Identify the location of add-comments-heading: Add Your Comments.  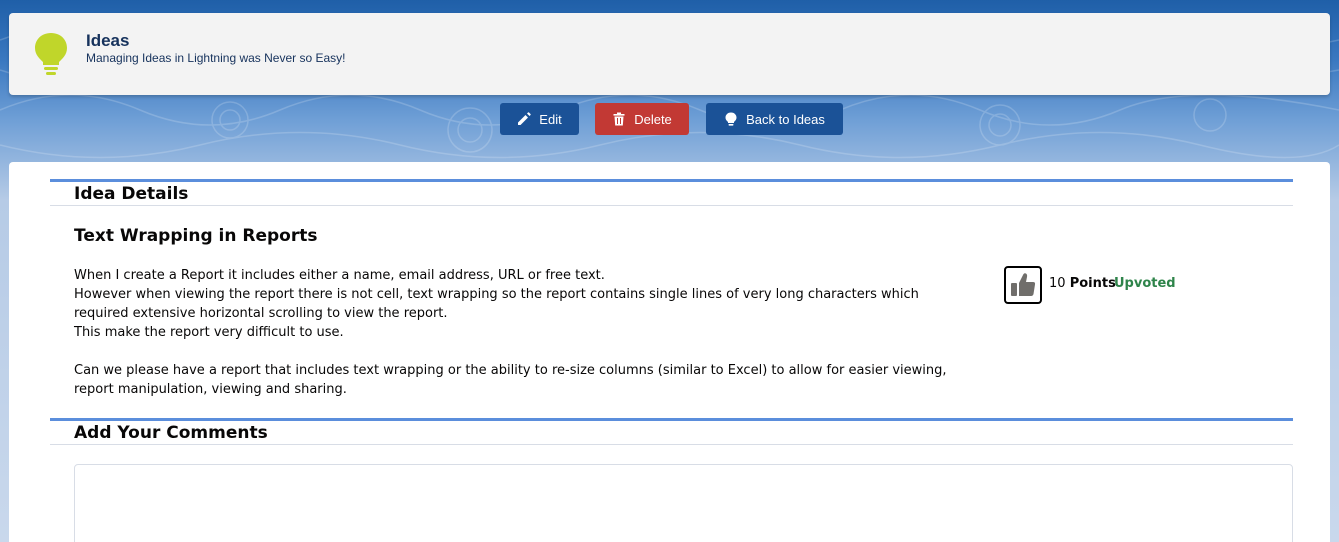
(171, 433).